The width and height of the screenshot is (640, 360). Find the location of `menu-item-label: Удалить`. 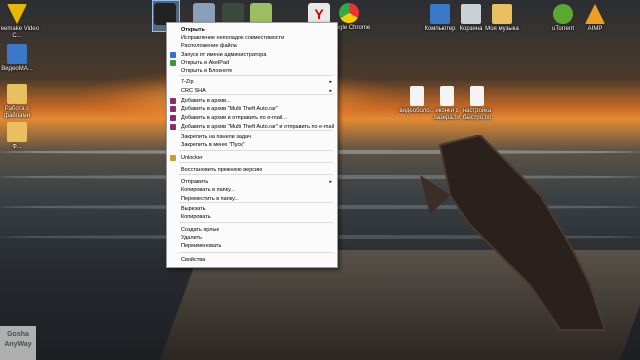

menu-item-label: Удалить is located at coordinates (191, 238).